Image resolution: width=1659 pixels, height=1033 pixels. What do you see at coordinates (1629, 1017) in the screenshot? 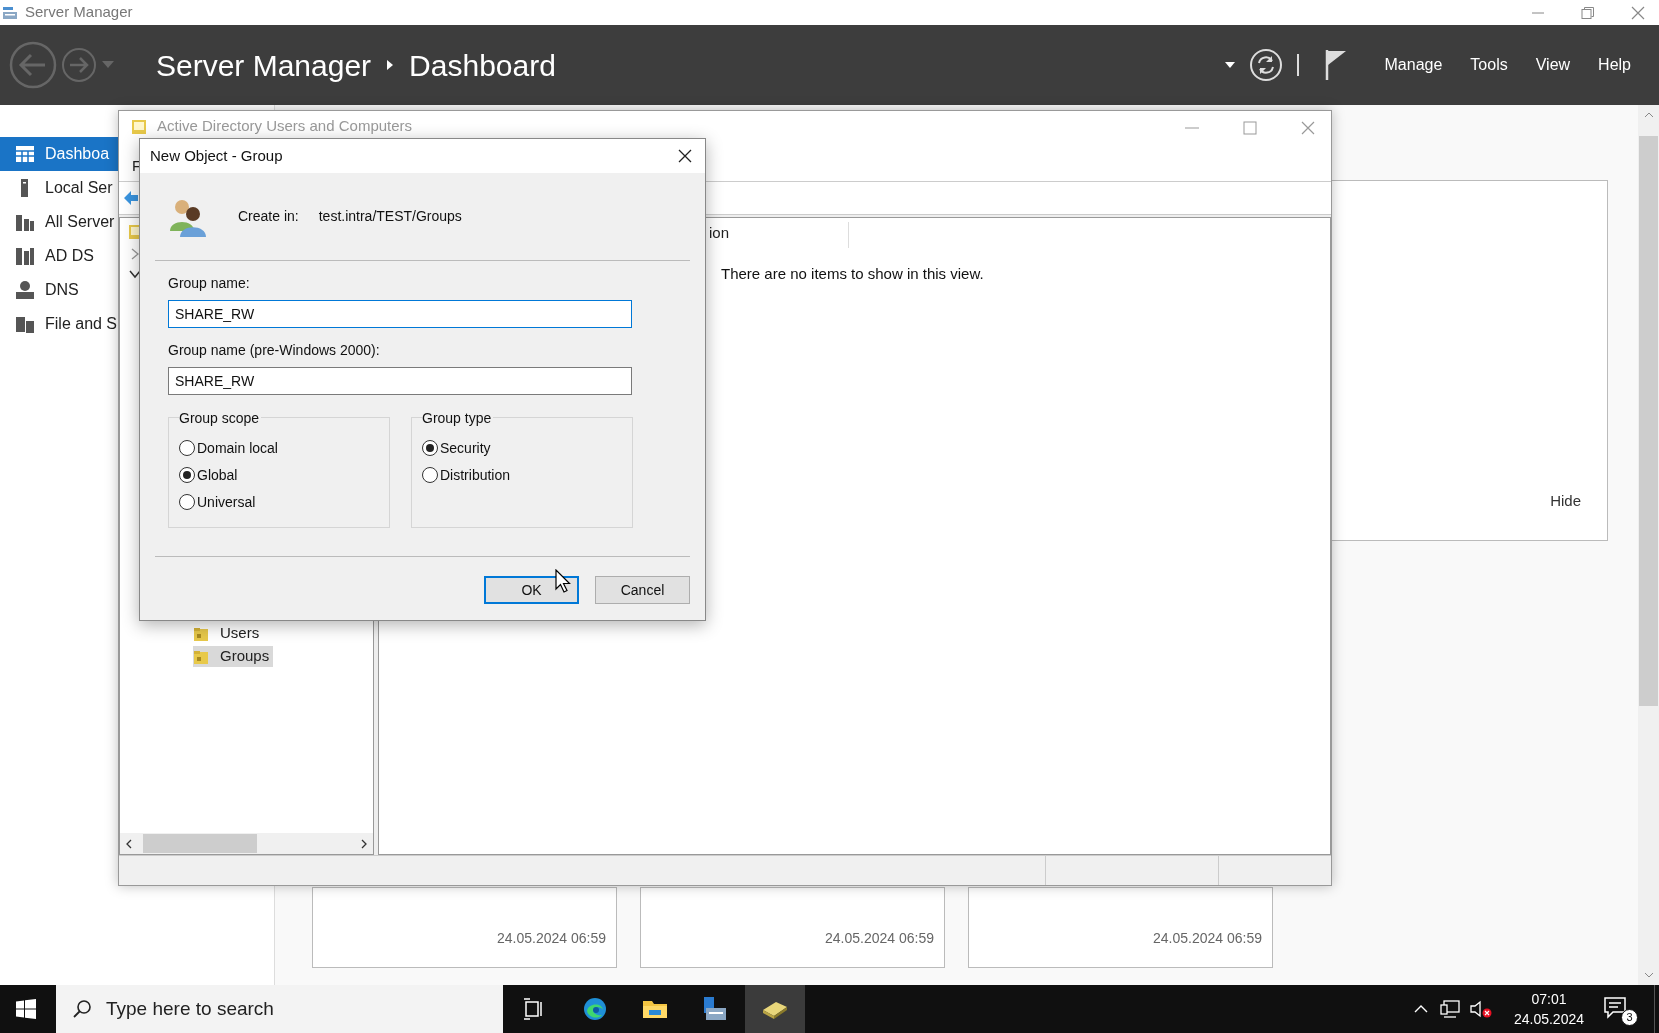
I see `notification-count: 3` at bounding box center [1629, 1017].